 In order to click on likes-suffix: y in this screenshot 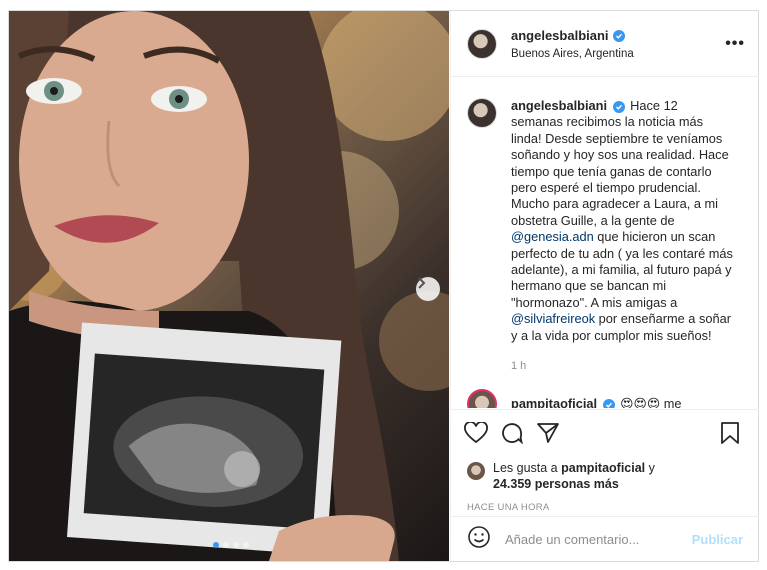, I will do `click(650, 468)`.